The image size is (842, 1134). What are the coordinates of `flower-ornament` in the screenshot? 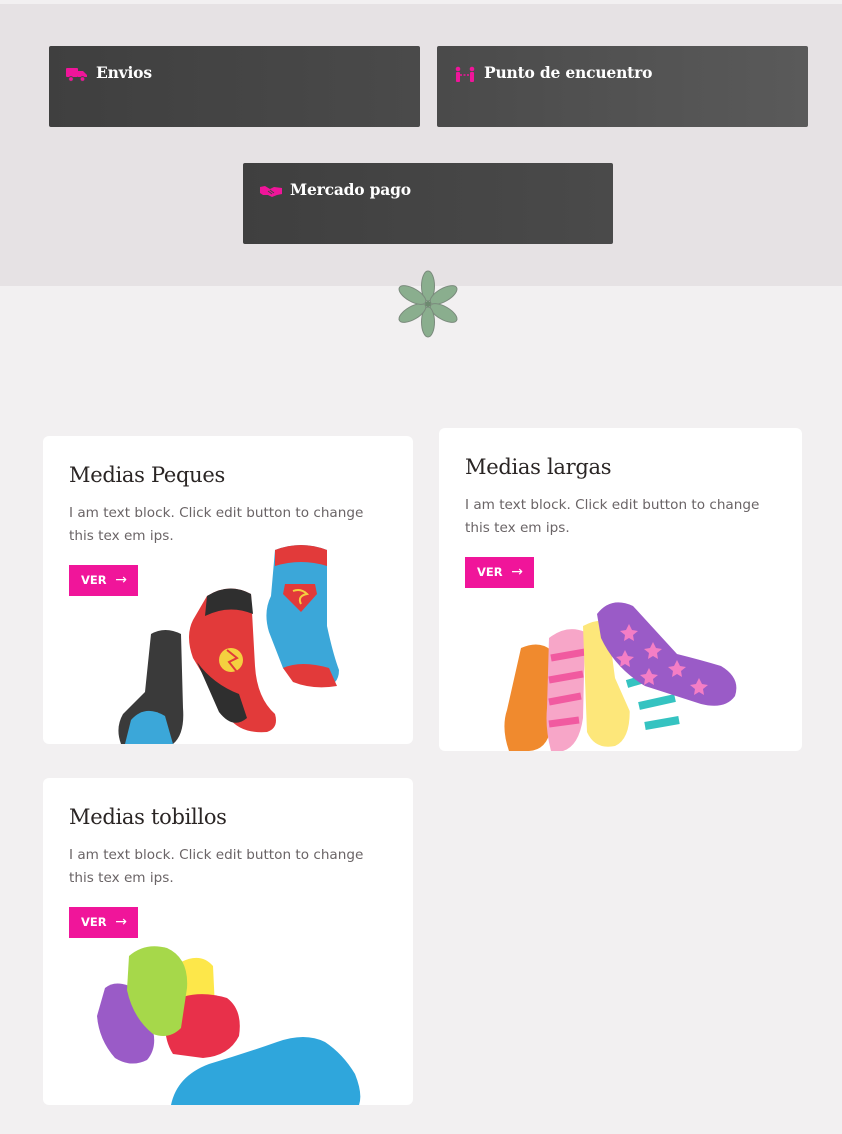 It's located at (428, 304).